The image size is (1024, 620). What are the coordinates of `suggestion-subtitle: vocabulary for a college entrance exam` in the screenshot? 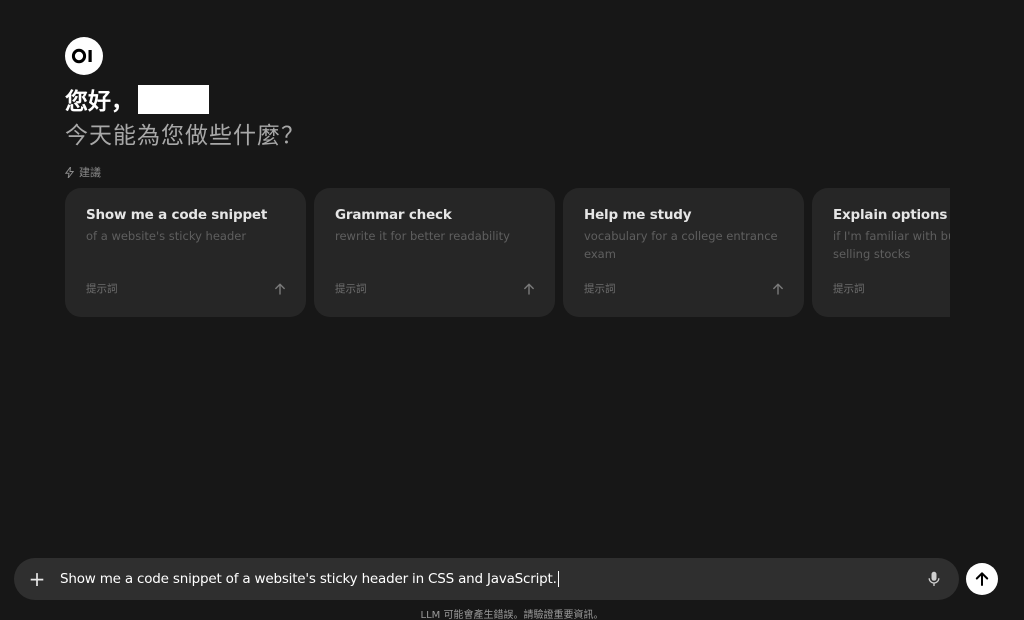 It's located at (681, 245).